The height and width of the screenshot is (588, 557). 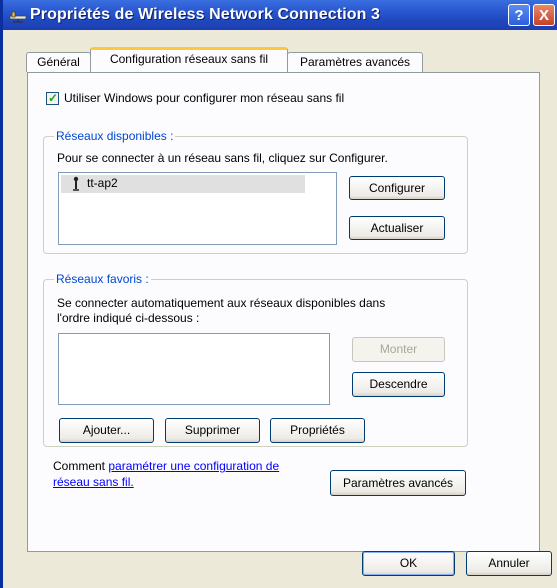 I want to click on help-button: ?, so click(x=519, y=15).